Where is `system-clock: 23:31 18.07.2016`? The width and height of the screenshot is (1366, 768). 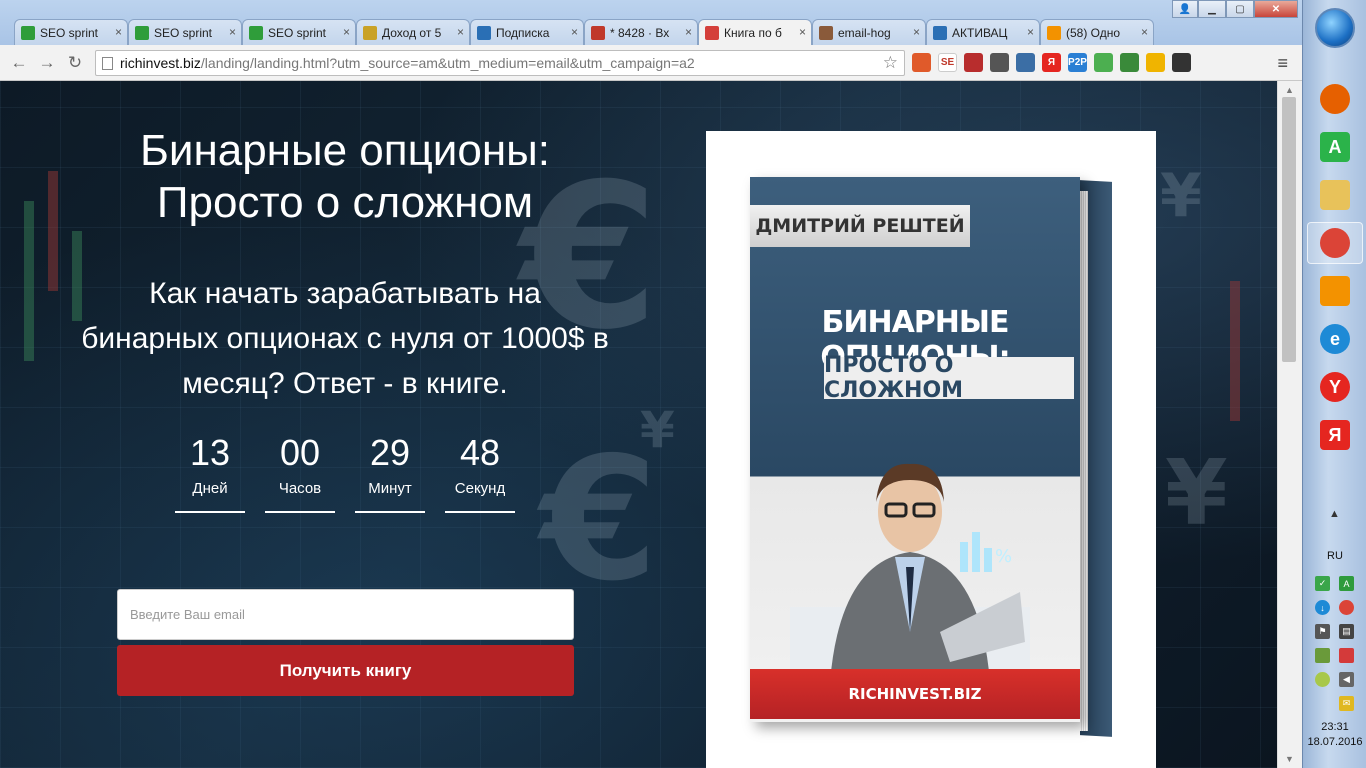
system-clock: 23:31 18.07.2016 is located at coordinates (1334, 735).